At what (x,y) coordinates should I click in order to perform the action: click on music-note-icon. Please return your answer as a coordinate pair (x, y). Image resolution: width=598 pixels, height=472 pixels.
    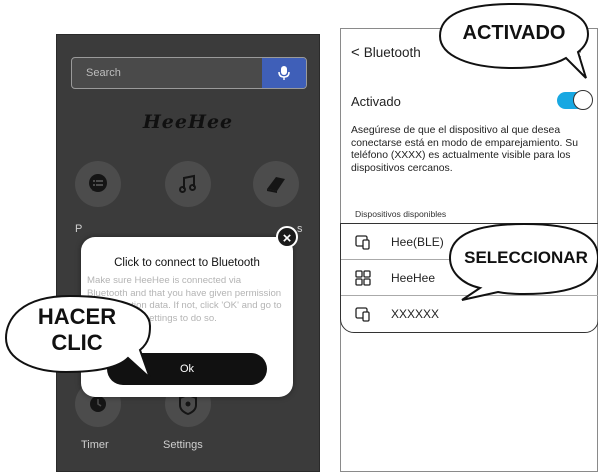
    Looking at the image, I should click on (188, 184).